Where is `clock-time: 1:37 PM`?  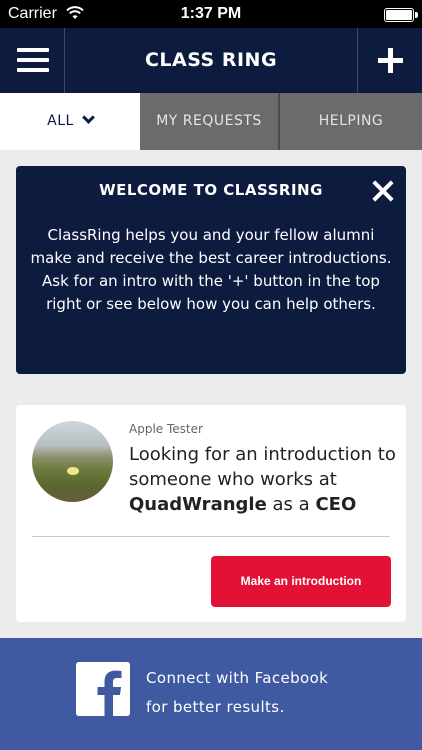
clock-time: 1:37 PM is located at coordinates (211, 13).